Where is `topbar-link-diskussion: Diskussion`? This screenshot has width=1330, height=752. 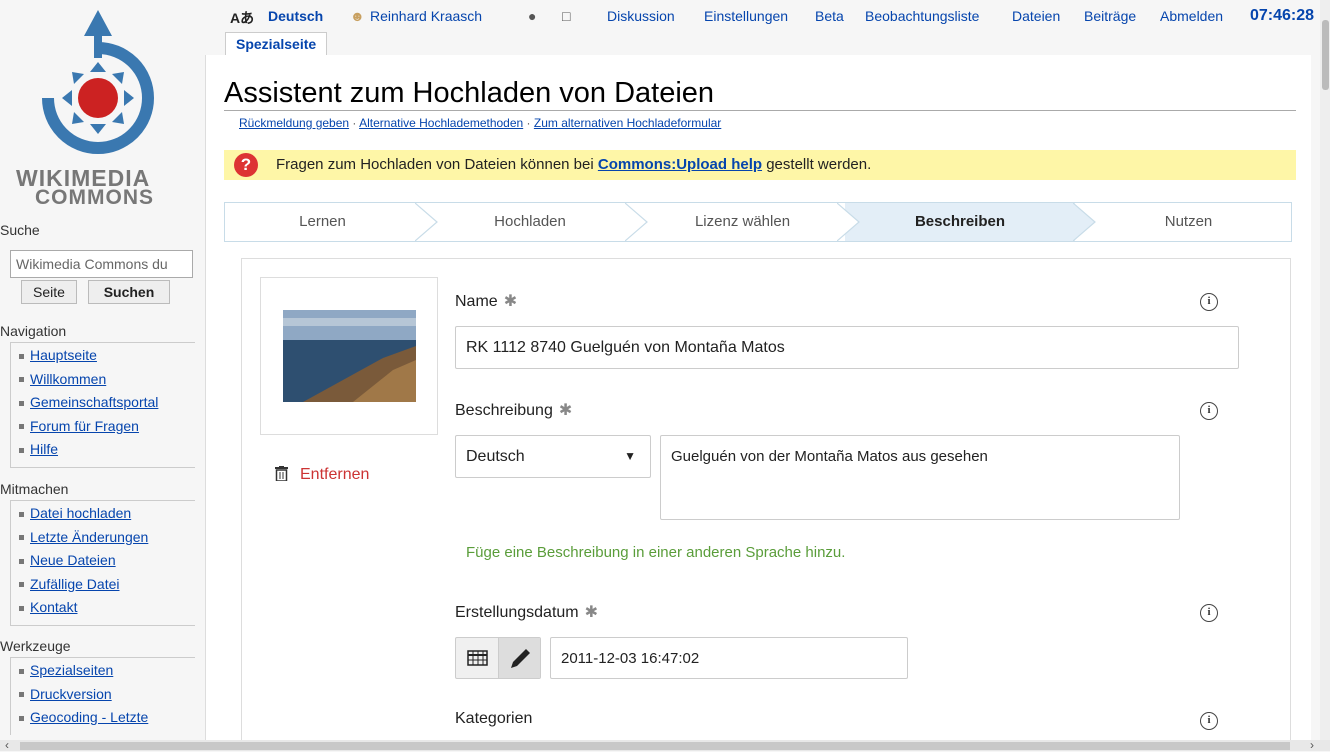 topbar-link-diskussion: Diskussion is located at coordinates (641, 16).